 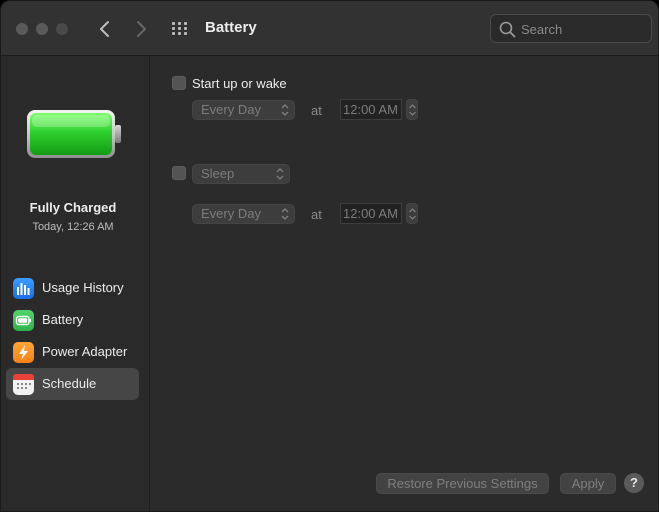 I want to click on apply-button: Apply, so click(x=588, y=483).